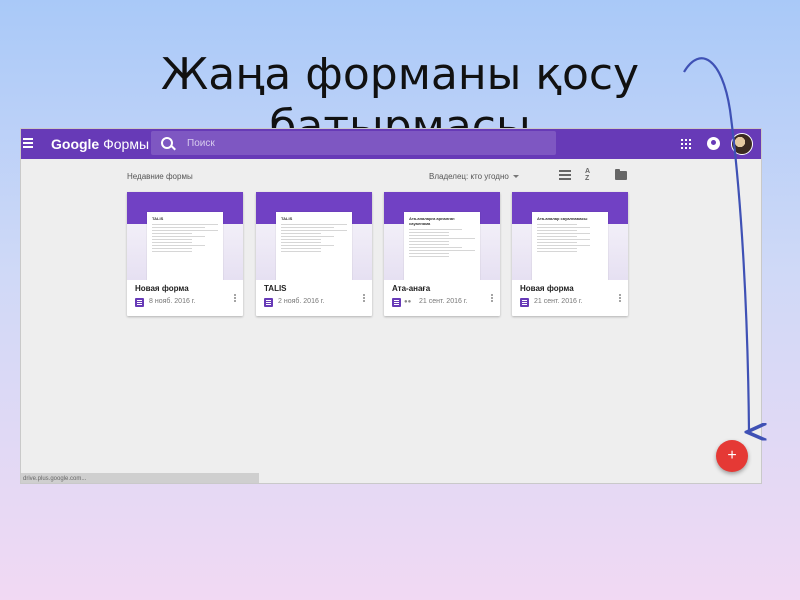 This screenshot has width=800, height=600. I want to click on add-form-button: +, so click(732, 456).